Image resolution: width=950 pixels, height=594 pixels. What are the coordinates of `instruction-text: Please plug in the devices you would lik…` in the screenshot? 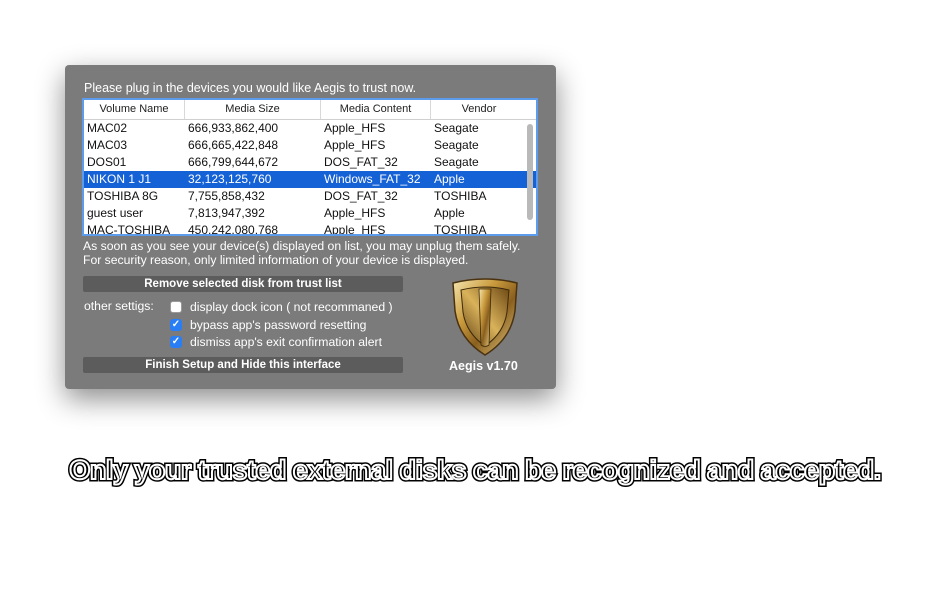 It's located at (250, 88).